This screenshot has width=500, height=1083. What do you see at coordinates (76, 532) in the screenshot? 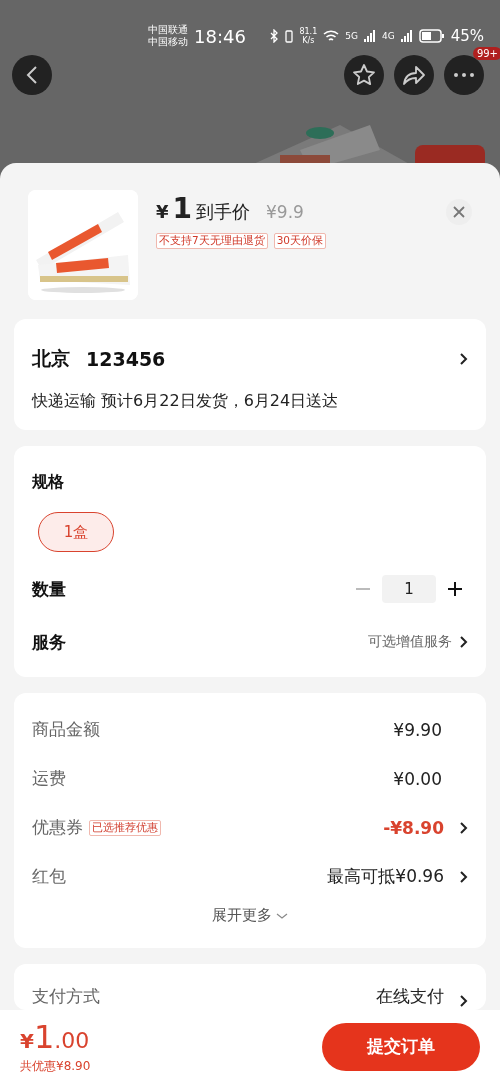
I see `spec-option: 1盒` at bounding box center [76, 532].